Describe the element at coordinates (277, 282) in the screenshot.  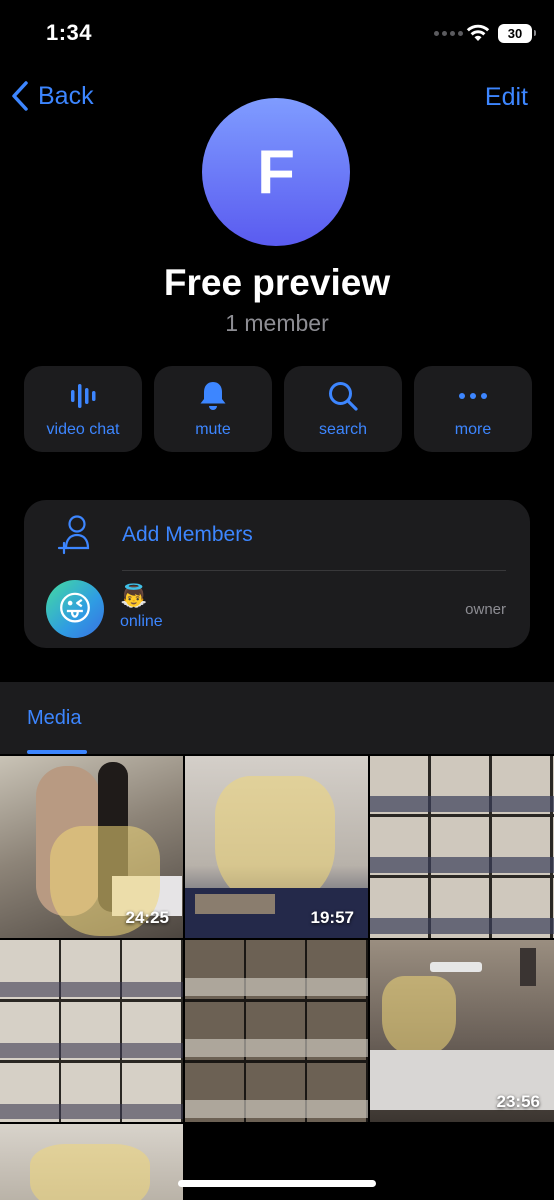
I see `group-title: Free preview` at that location.